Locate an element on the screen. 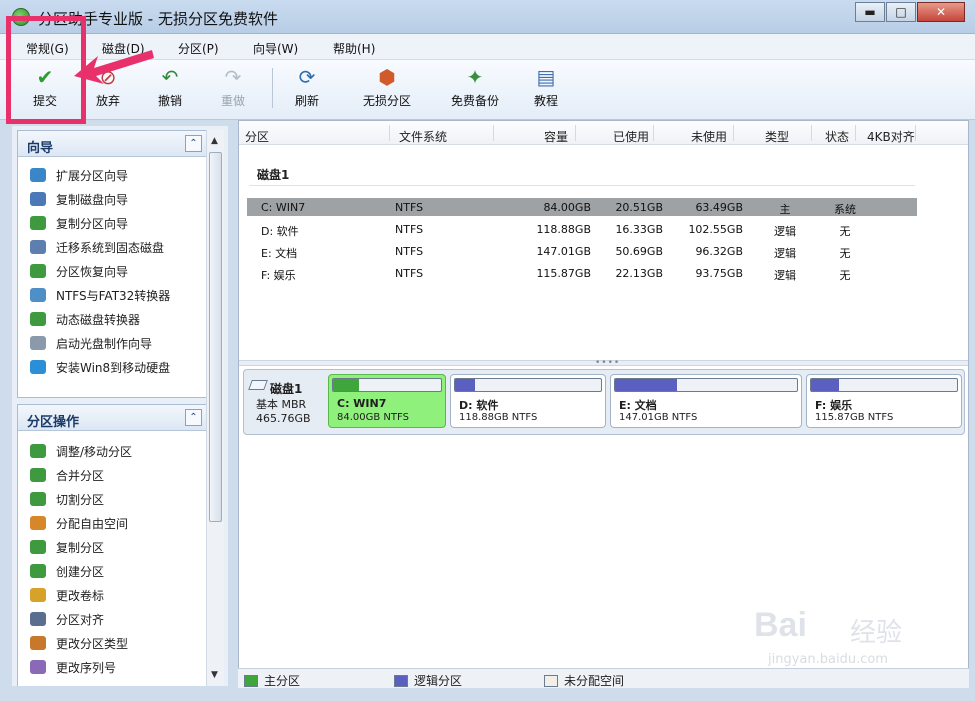  pane-splitter: •••• is located at coordinates (603, 363).